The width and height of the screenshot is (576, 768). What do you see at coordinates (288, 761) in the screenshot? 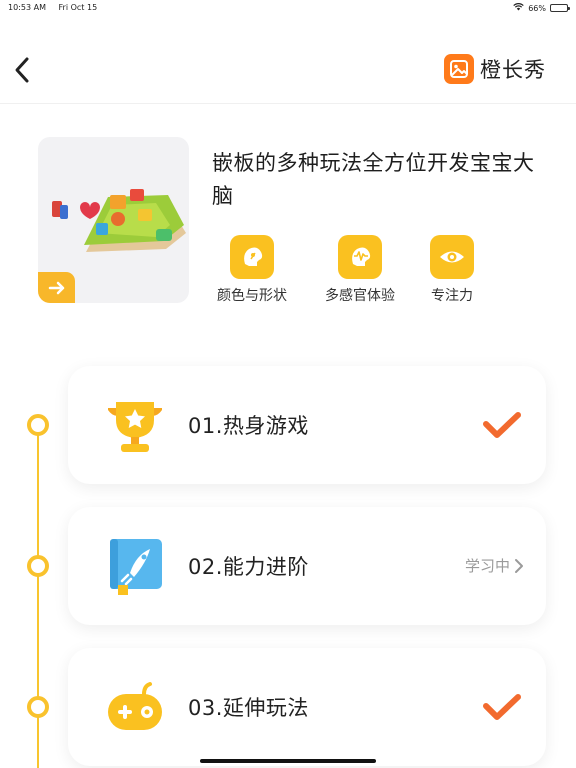
I see `home-indicator` at bounding box center [288, 761].